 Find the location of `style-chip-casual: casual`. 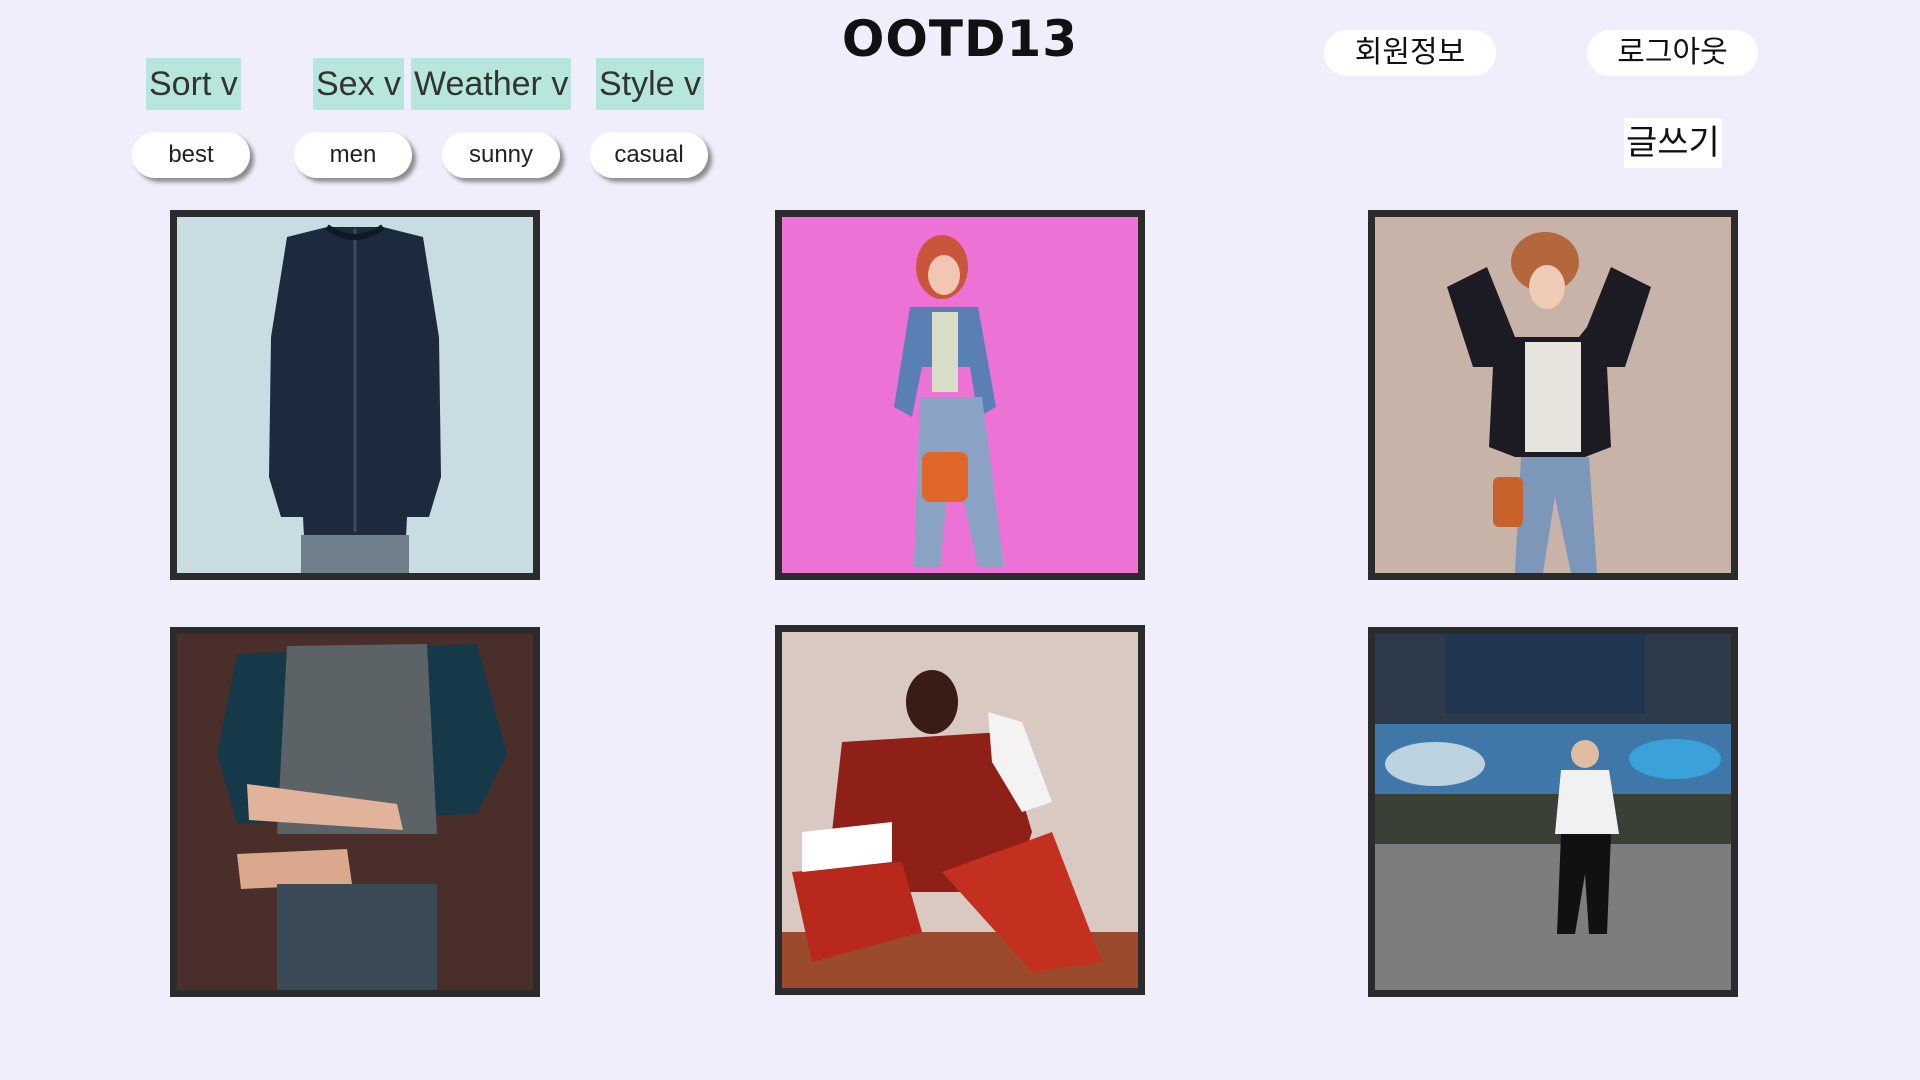

style-chip-casual: casual is located at coordinates (649, 155).